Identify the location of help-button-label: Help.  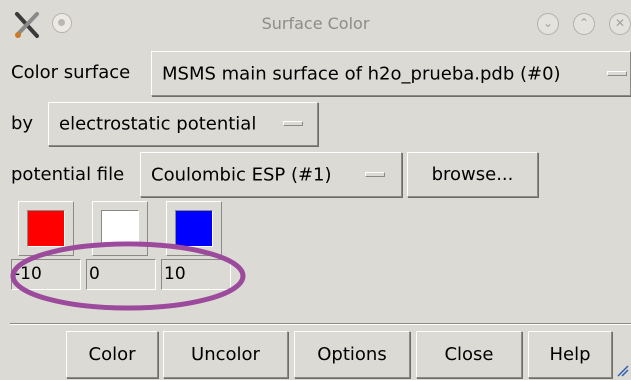
(570, 354).